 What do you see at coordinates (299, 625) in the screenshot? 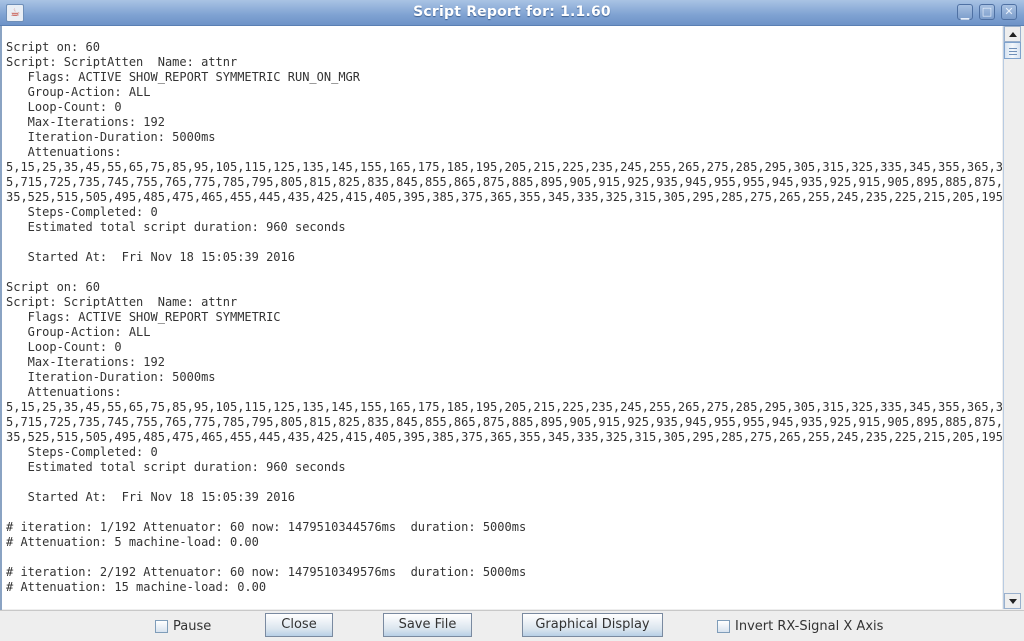
I see `close-button: Close` at bounding box center [299, 625].